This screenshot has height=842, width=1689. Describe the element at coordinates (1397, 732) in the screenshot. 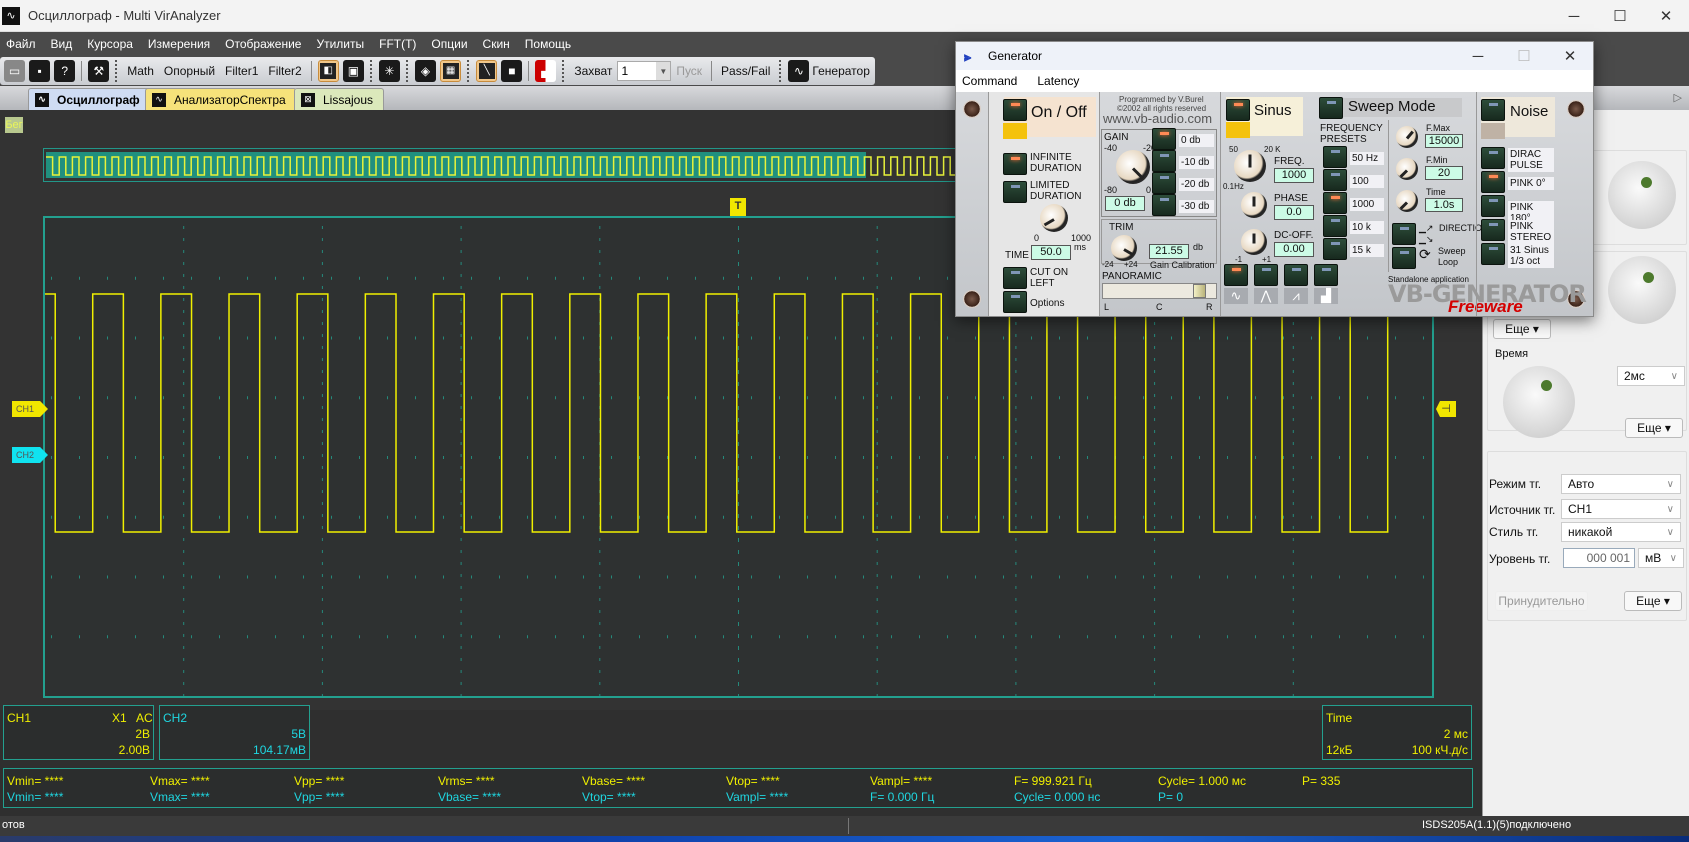

I see `time-info-box: Time 2 мс 12кБ 100 кЧ.д/с` at that location.